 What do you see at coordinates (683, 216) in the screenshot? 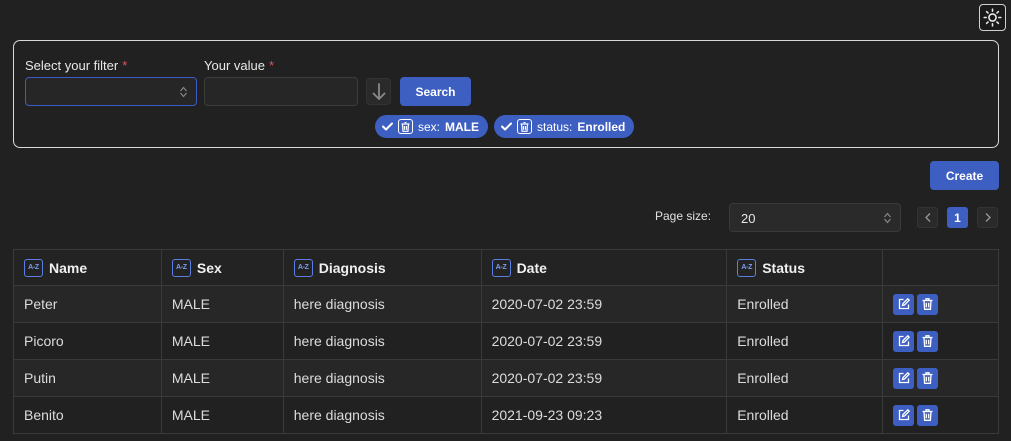
I see `page-size-label: Page size:` at bounding box center [683, 216].